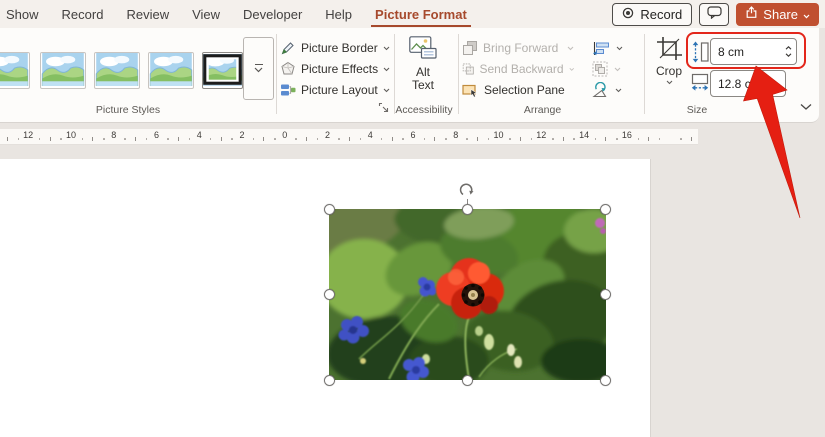  What do you see at coordinates (147, 14) in the screenshot?
I see `tab-review: Review` at bounding box center [147, 14].